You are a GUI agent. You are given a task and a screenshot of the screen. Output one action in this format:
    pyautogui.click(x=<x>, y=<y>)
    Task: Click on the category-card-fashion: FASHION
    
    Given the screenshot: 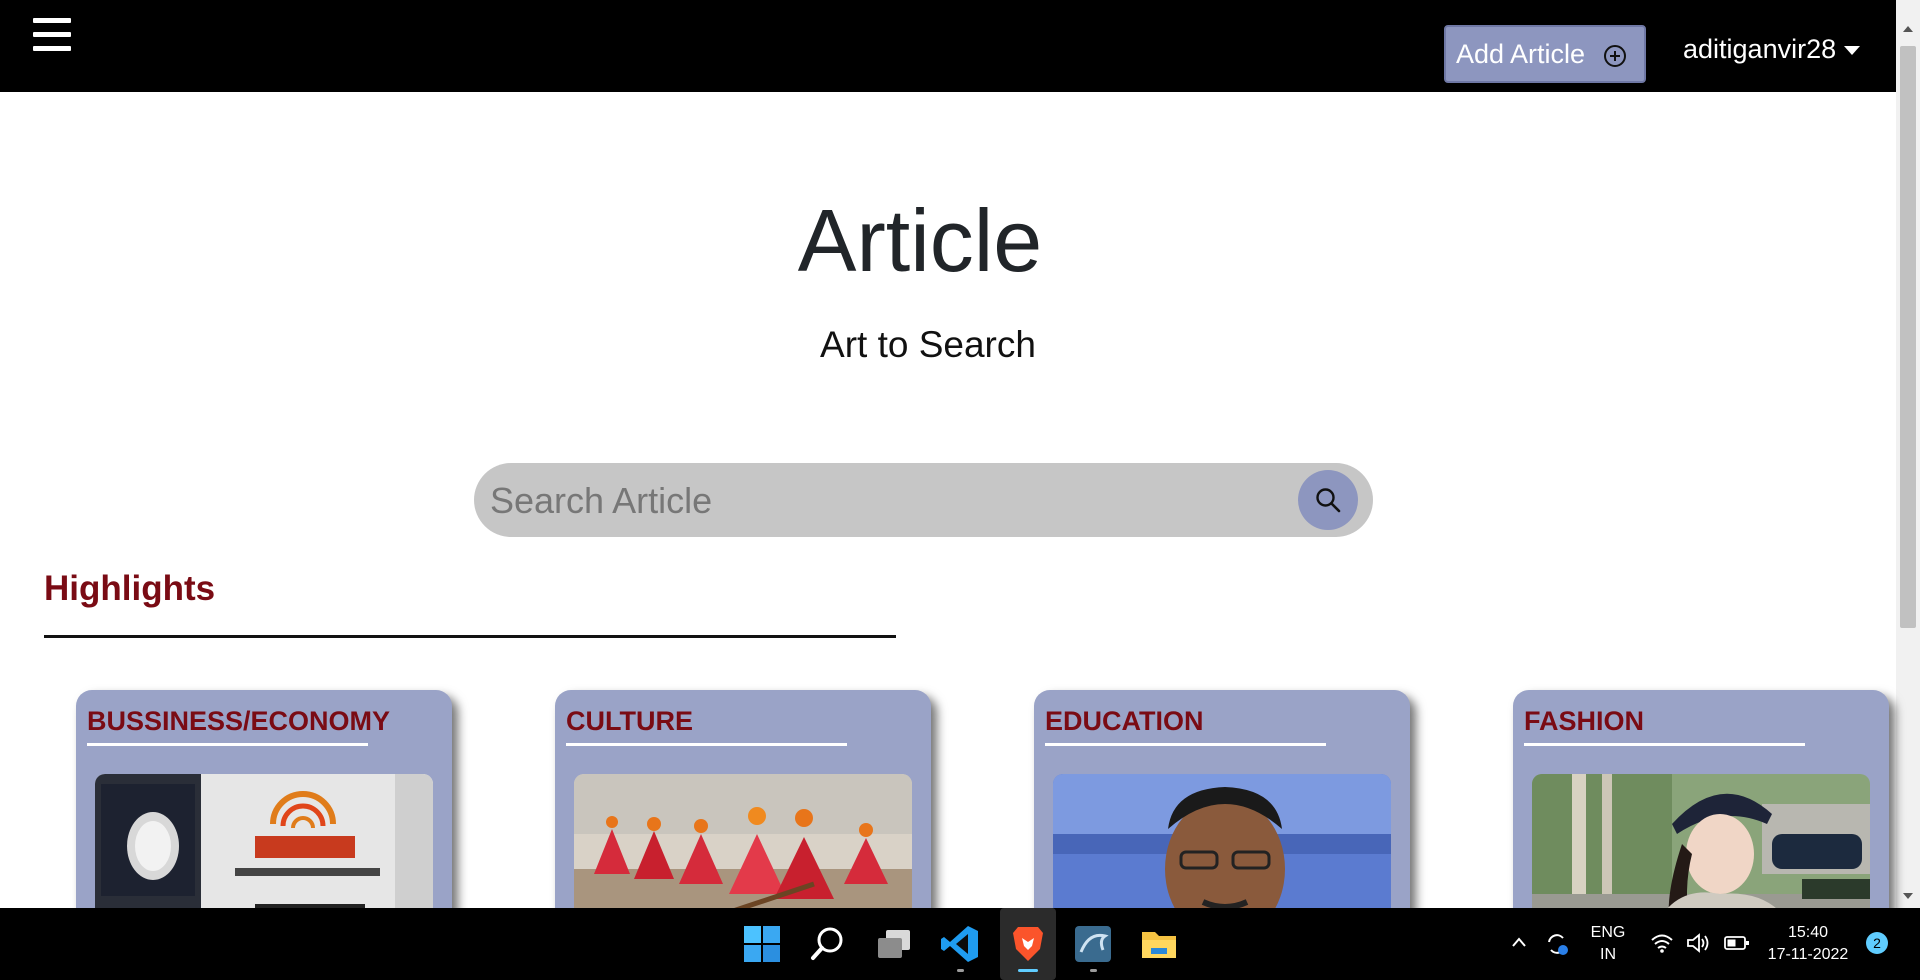 What is the action you would take?
    pyautogui.click(x=1701, y=810)
    